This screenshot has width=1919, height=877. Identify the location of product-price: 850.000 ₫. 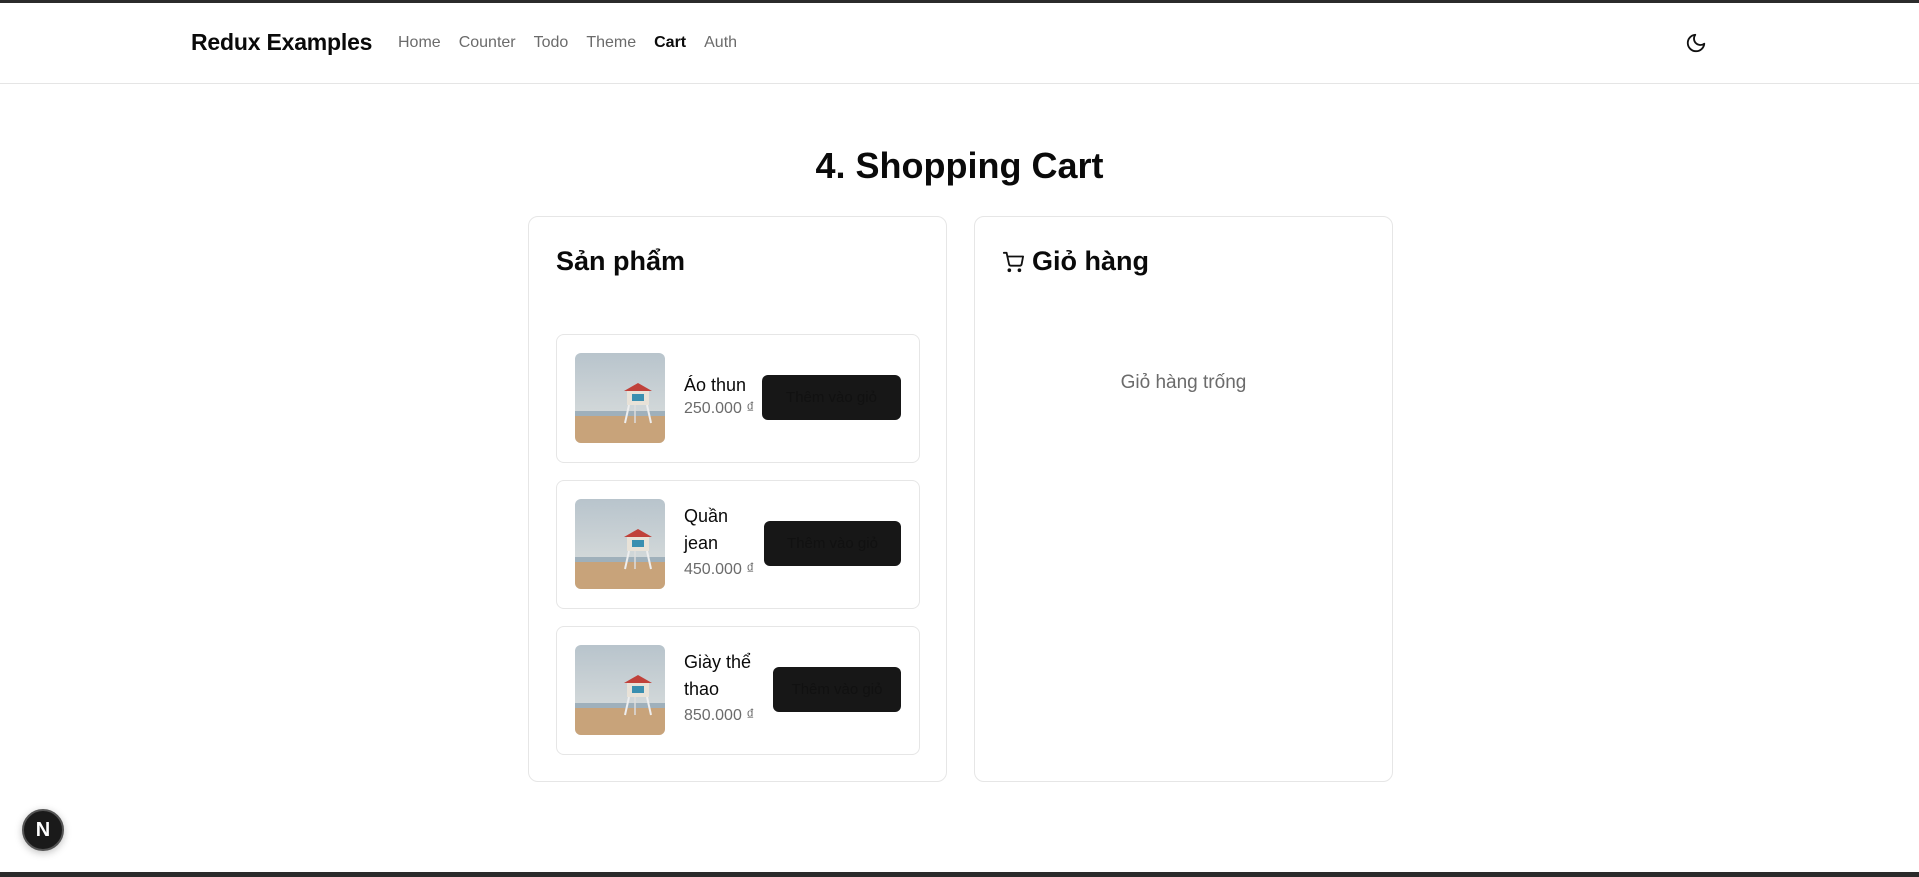
(719, 715).